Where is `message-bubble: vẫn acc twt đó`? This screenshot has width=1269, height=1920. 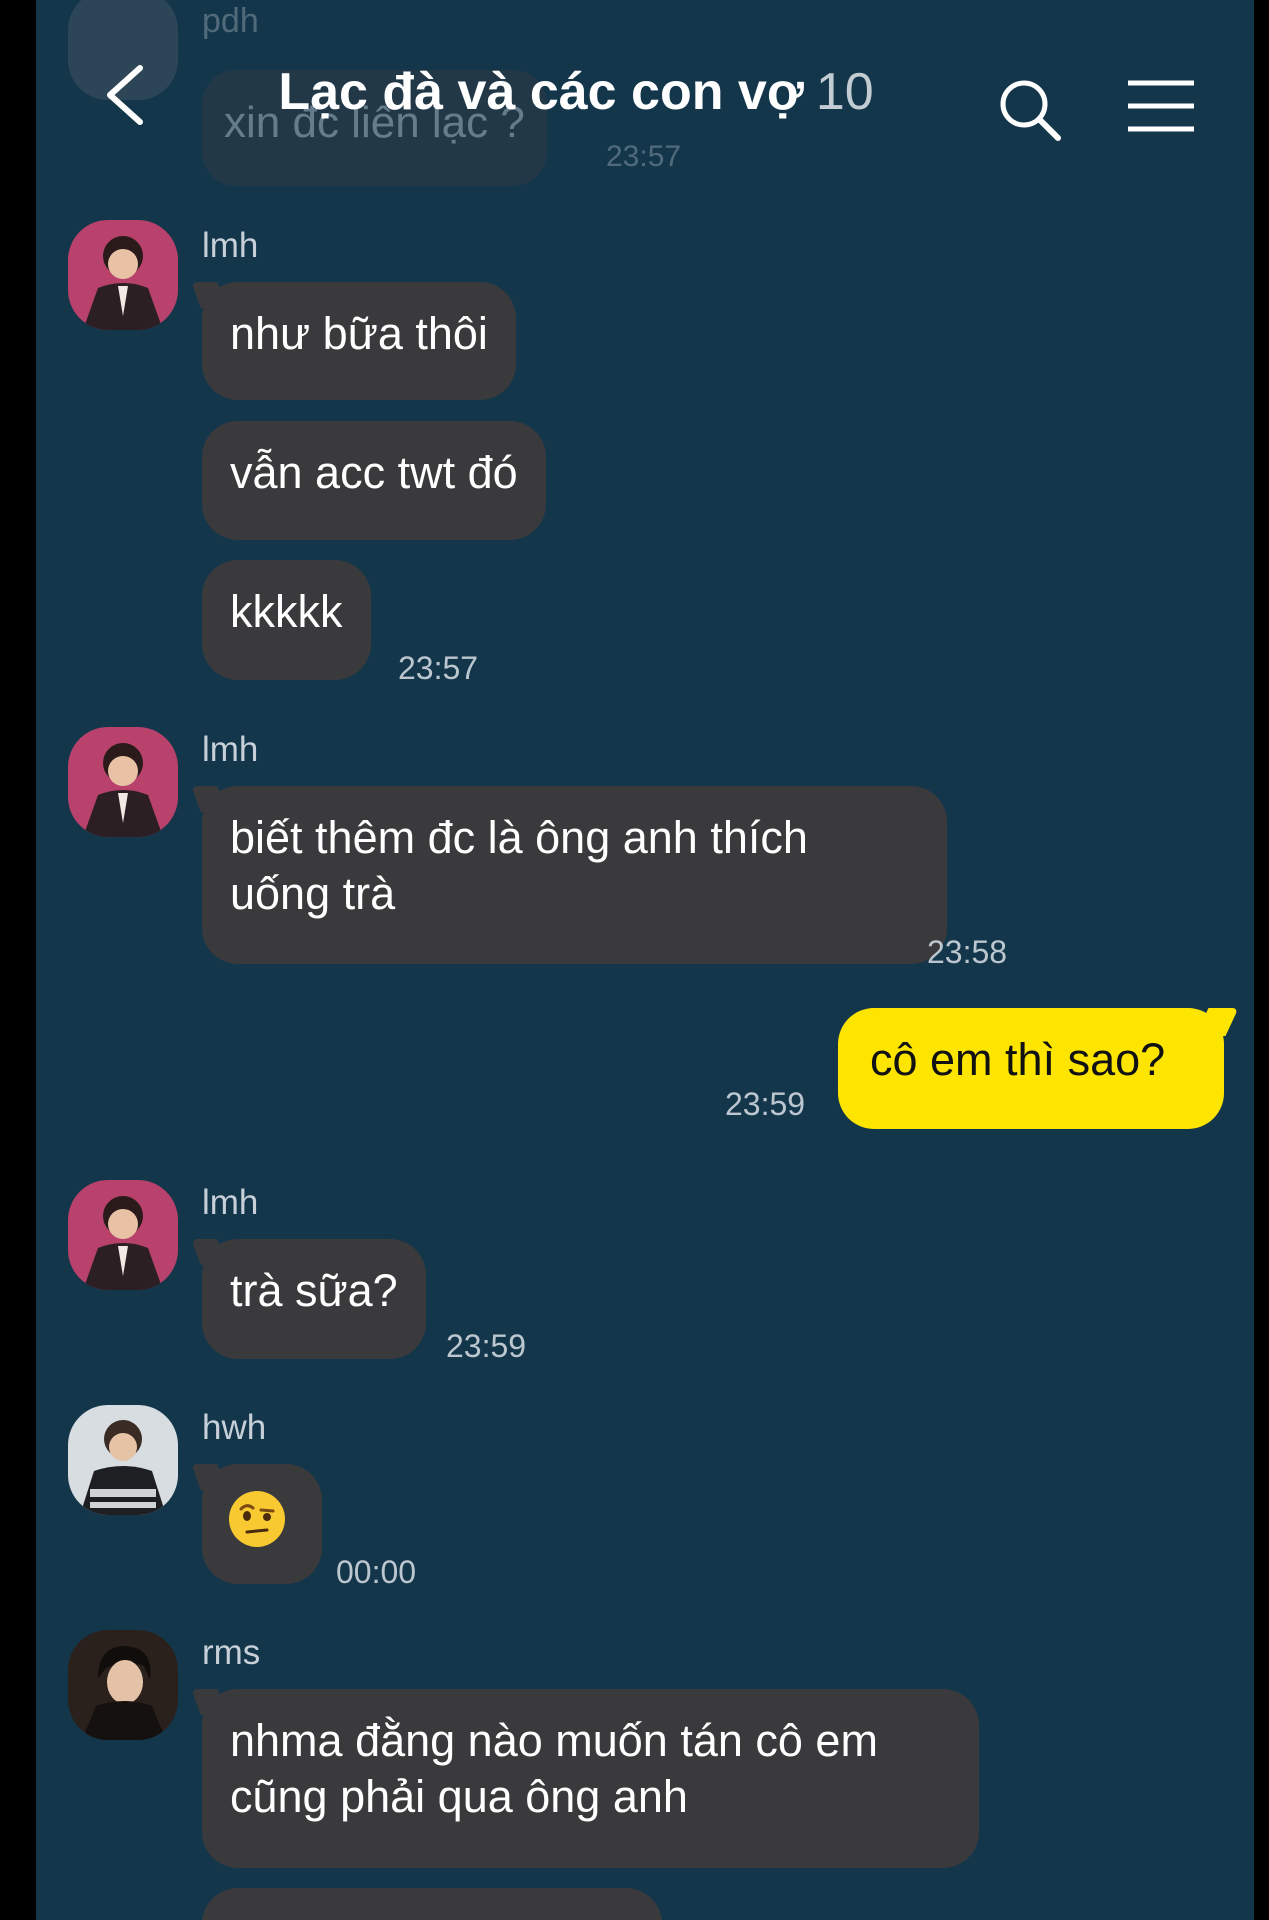
message-bubble: vẫn acc twt đó is located at coordinates (374, 480).